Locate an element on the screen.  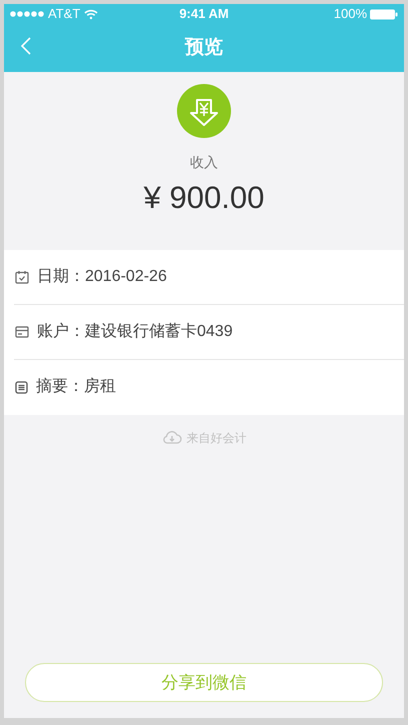
card-icon is located at coordinates (22, 332).